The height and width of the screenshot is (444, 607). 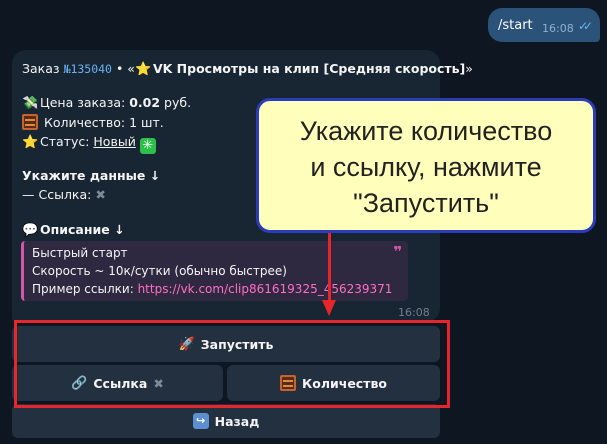 What do you see at coordinates (515, 25) in the screenshot?
I see `outgoing-message-text: /start` at bounding box center [515, 25].